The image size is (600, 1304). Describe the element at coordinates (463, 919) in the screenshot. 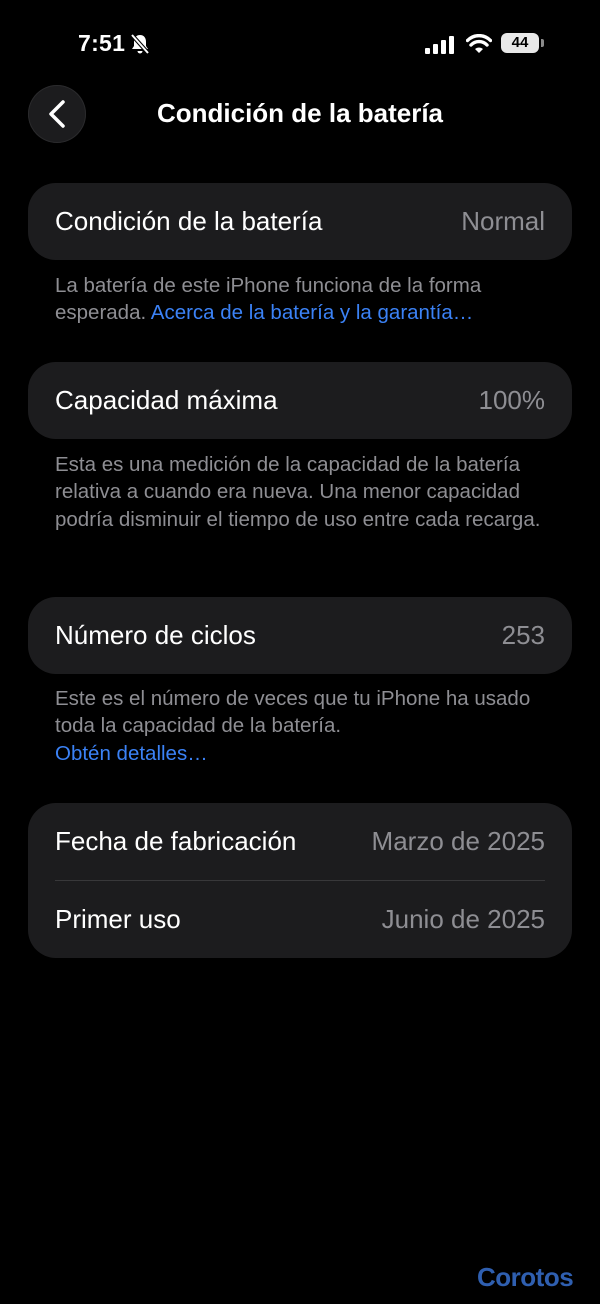

I see `first-use-value: Junio de 2025` at that location.